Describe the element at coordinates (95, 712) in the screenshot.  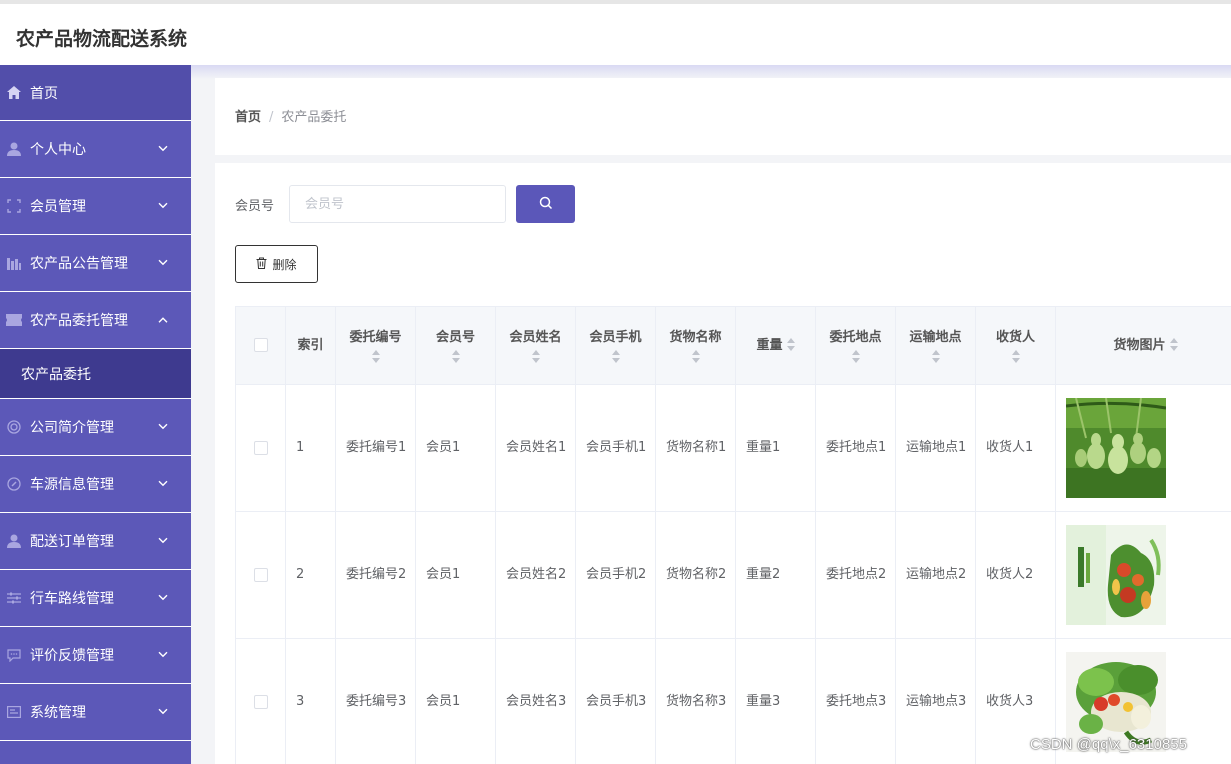
I see `sidebar-item-system-management: 系统管理` at that location.